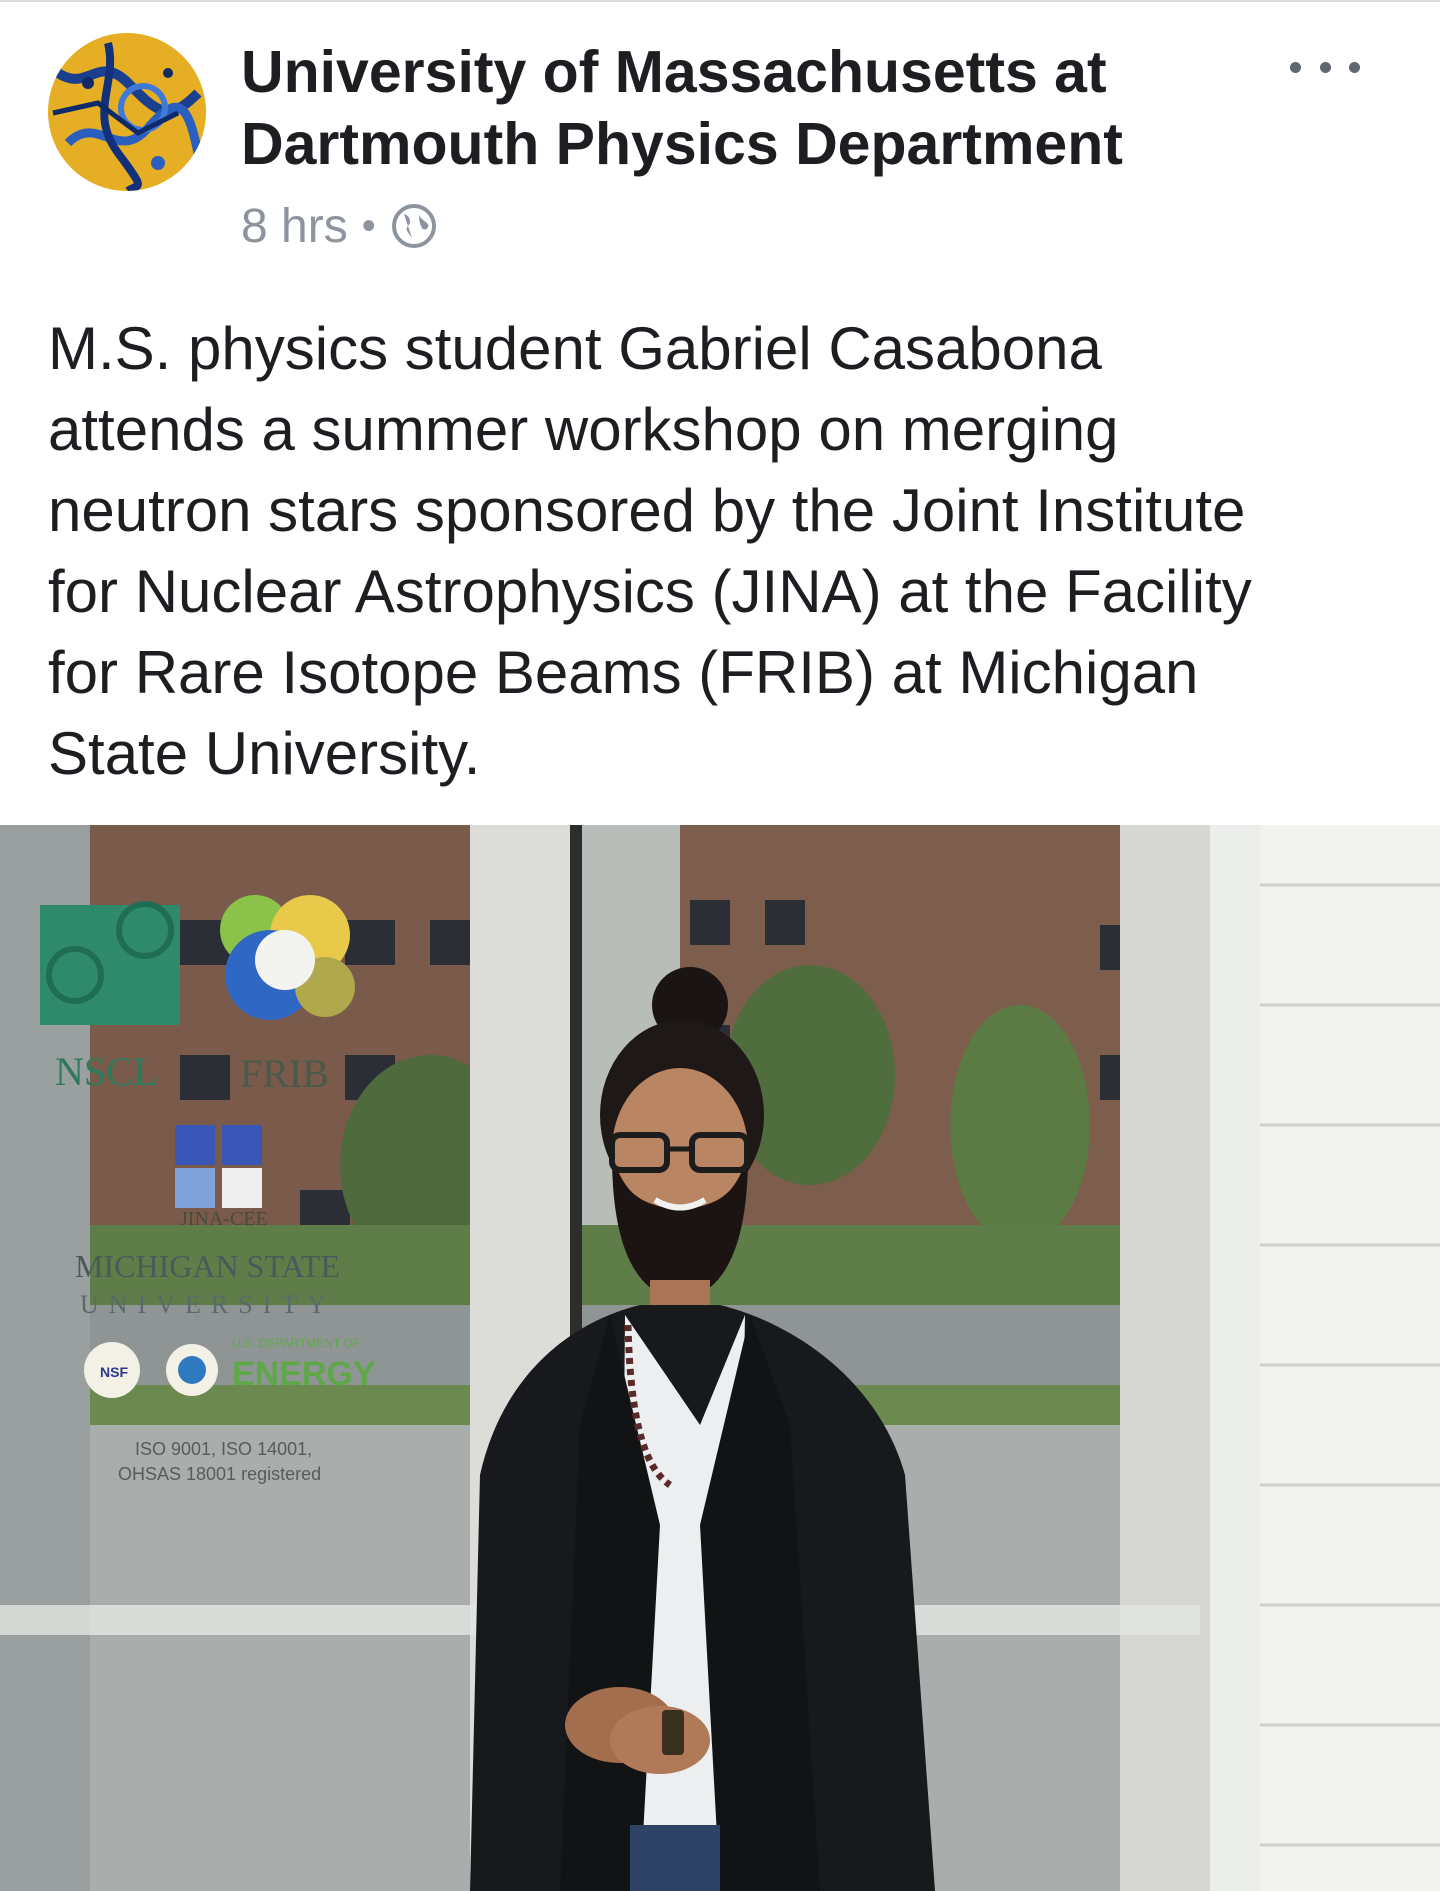 This screenshot has height=1891, width=1440. What do you see at coordinates (106, 1071) in the screenshot?
I see `nscl-label: NSCL` at bounding box center [106, 1071].